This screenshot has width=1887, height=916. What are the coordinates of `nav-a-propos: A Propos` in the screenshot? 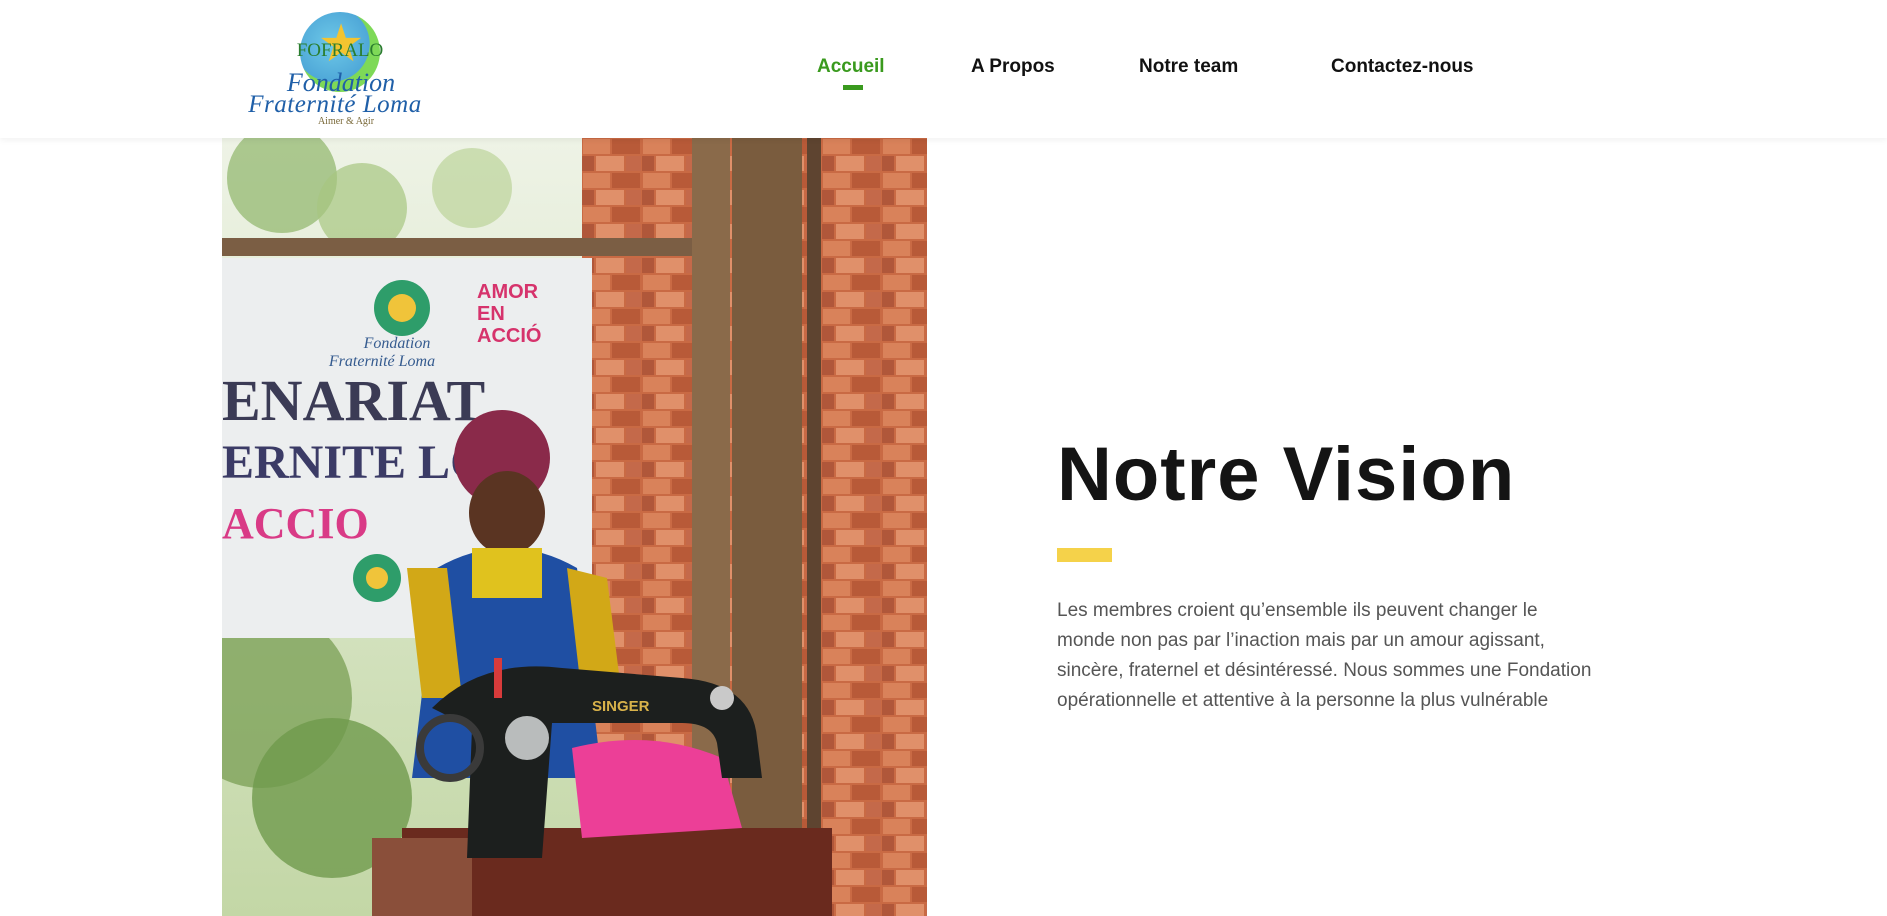 It's located at (1013, 67).